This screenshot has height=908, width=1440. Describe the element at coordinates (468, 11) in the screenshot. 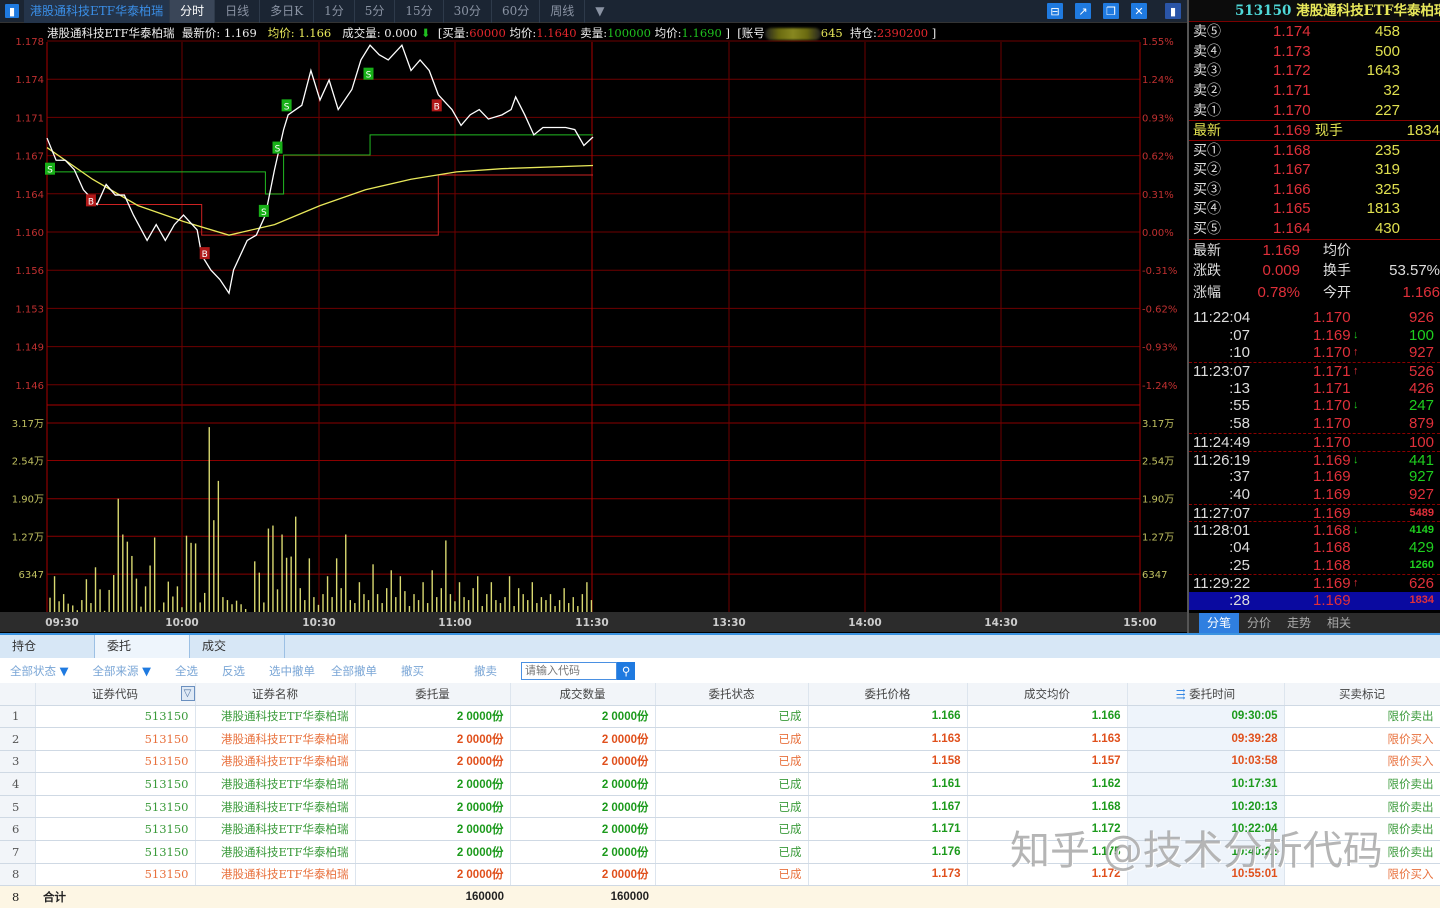

I see `period-tab: 30分` at that location.